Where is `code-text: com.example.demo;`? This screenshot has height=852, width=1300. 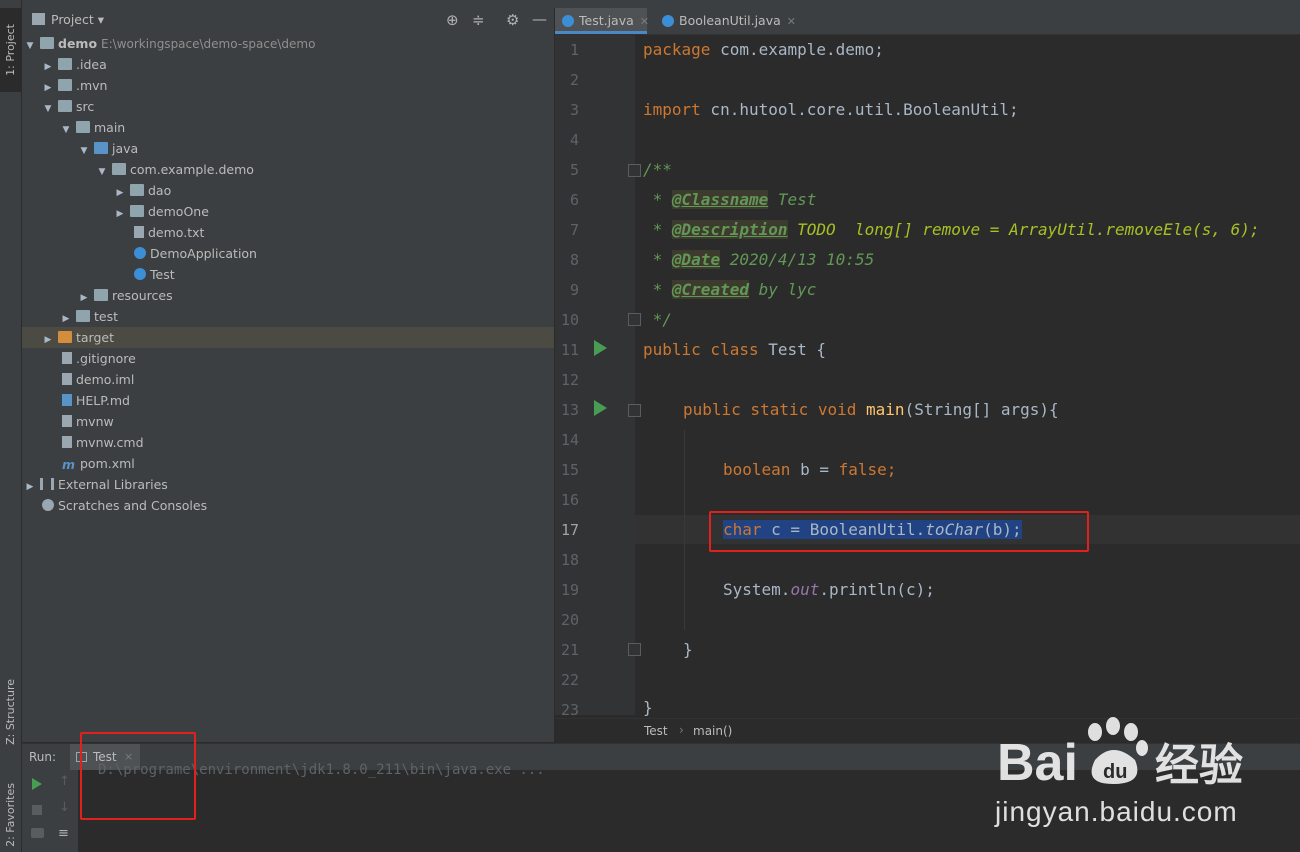 code-text: com.example.demo; is located at coordinates (797, 49).